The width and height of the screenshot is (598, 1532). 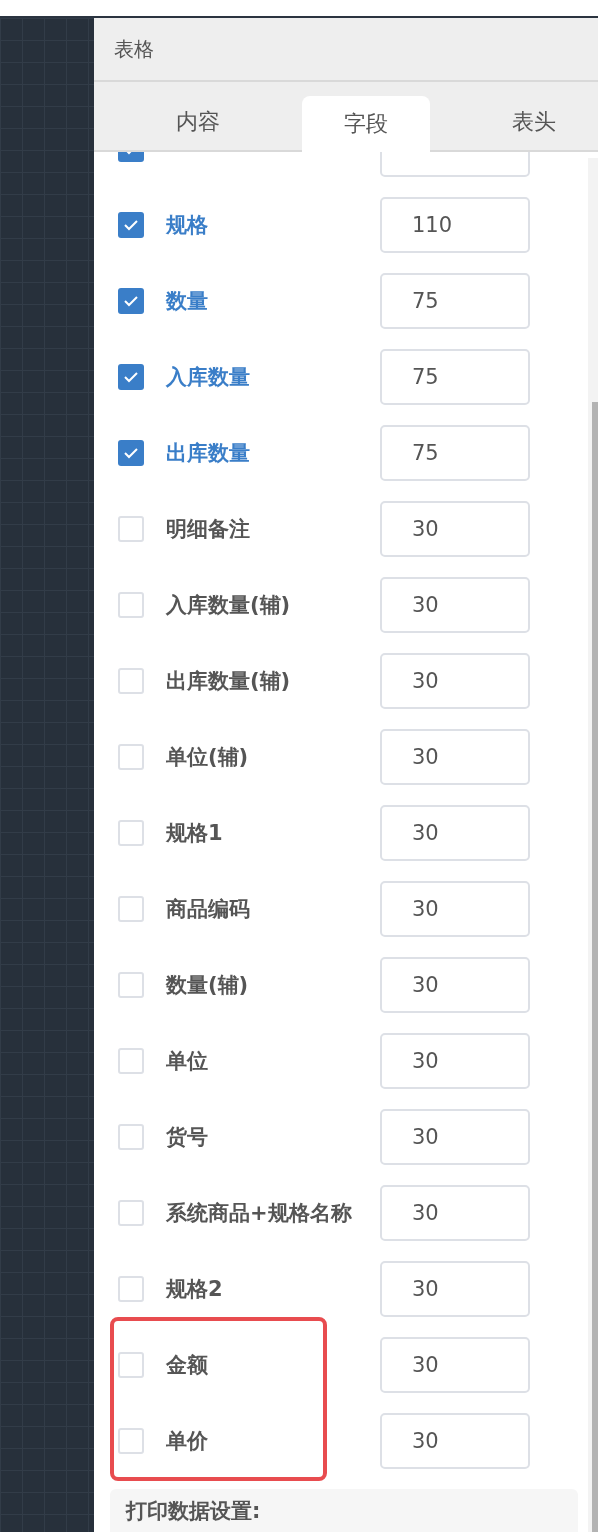 What do you see at coordinates (229, 605) in the screenshot?
I see `field-label: 入库数量(辅)` at bounding box center [229, 605].